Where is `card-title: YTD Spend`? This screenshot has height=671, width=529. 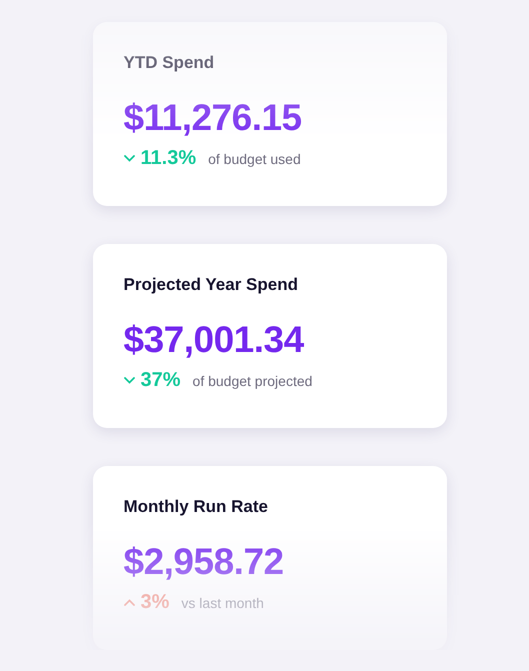 card-title: YTD Spend is located at coordinates (170, 63).